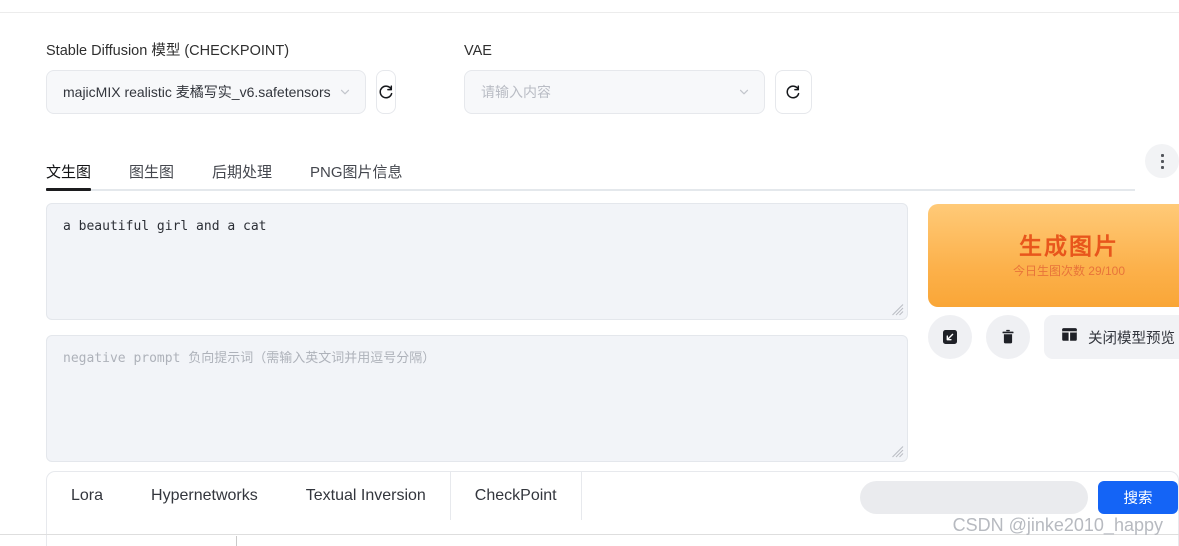 The image size is (1179, 546). I want to click on trash-icon, so click(1008, 337).